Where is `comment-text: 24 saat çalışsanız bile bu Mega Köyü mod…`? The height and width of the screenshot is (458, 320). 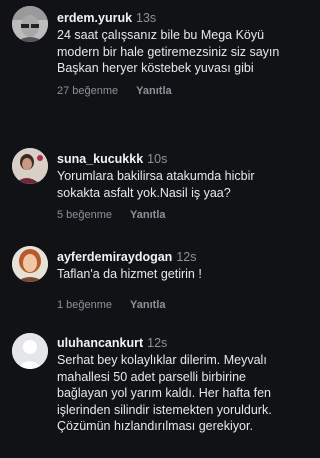 comment-text: 24 saat çalışsanız bile bu Mega Köyü mod… is located at coordinates (168, 51).